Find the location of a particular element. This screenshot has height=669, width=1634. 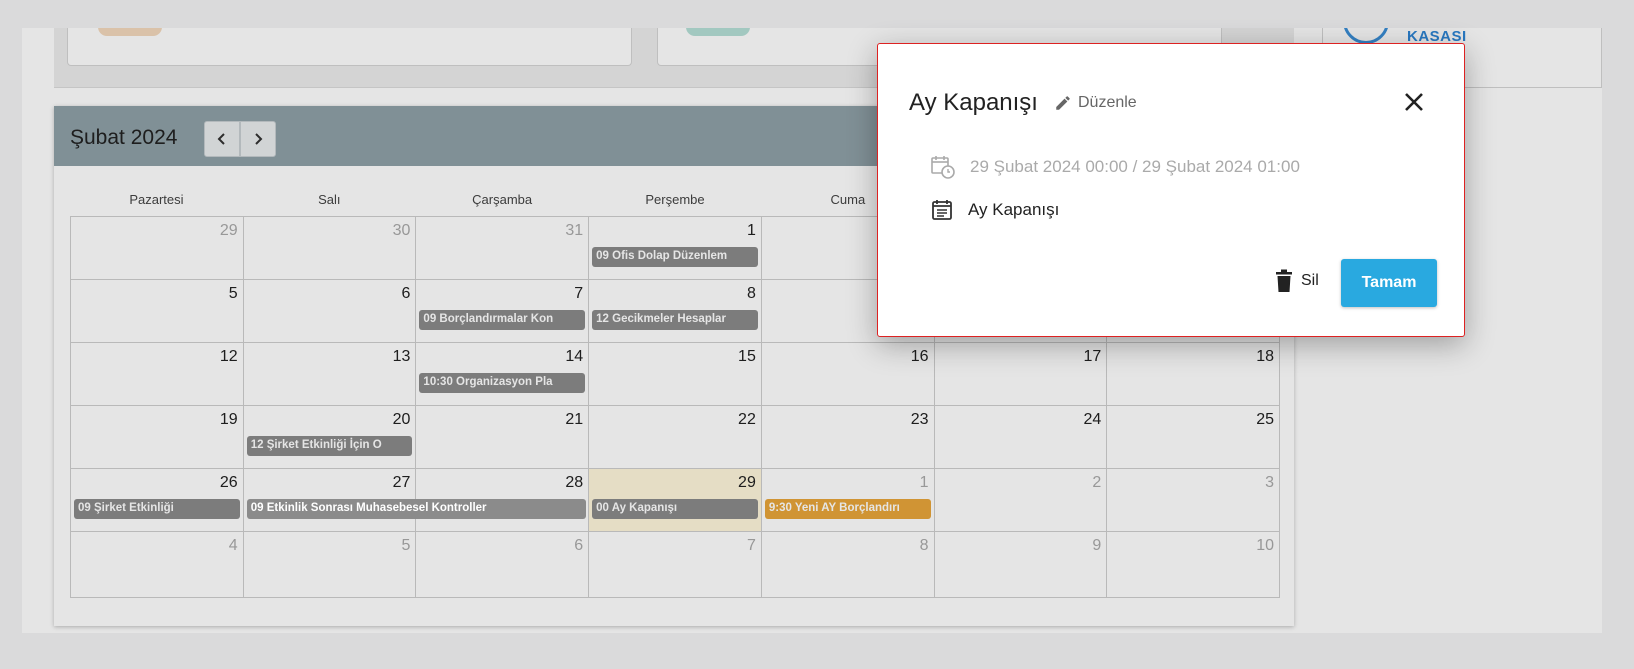

edit-button: Düzenle is located at coordinates (1095, 103).